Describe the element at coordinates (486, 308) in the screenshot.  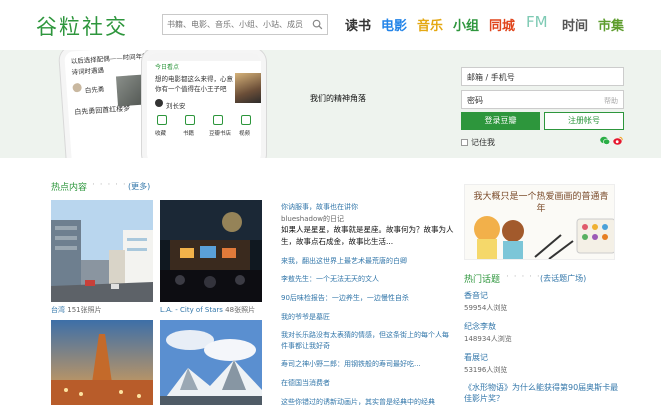
I see `topic-count: 59954人浏览` at that location.